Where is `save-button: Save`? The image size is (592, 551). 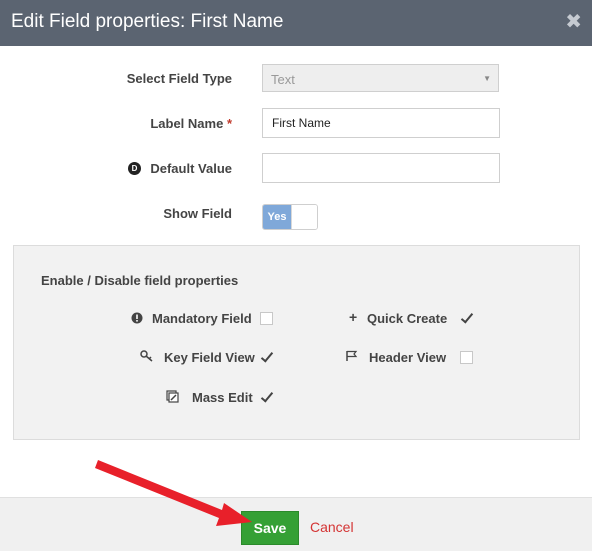
save-button: Save is located at coordinates (270, 528).